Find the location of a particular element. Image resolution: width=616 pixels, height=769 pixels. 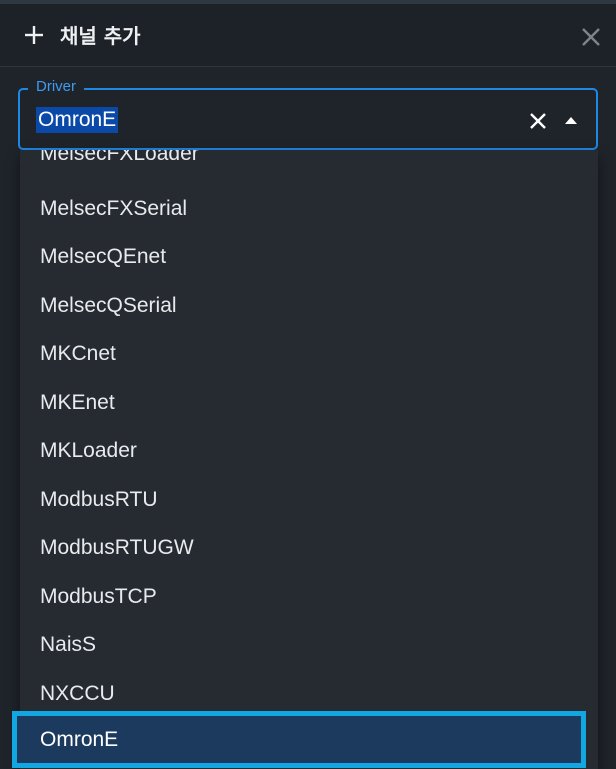

dropdown-option: ModbusRTUGW is located at coordinates (309, 548).